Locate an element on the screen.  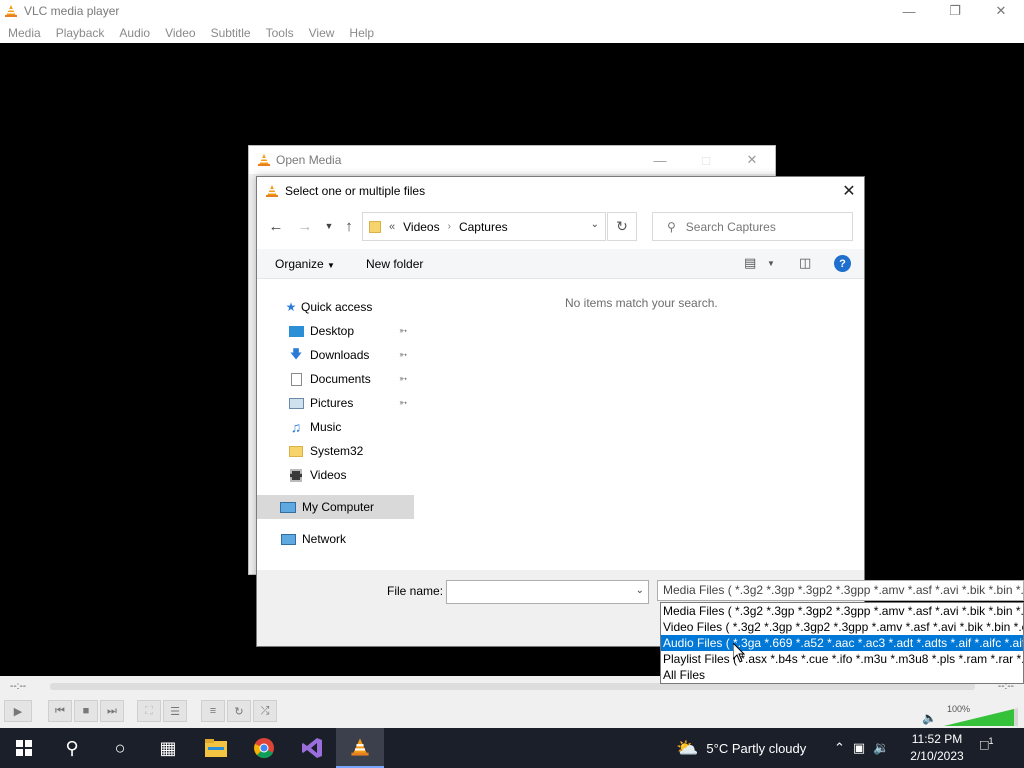
nav-item-downloads: 🡇 Downloads ➳ is located at coordinates (335, 355).